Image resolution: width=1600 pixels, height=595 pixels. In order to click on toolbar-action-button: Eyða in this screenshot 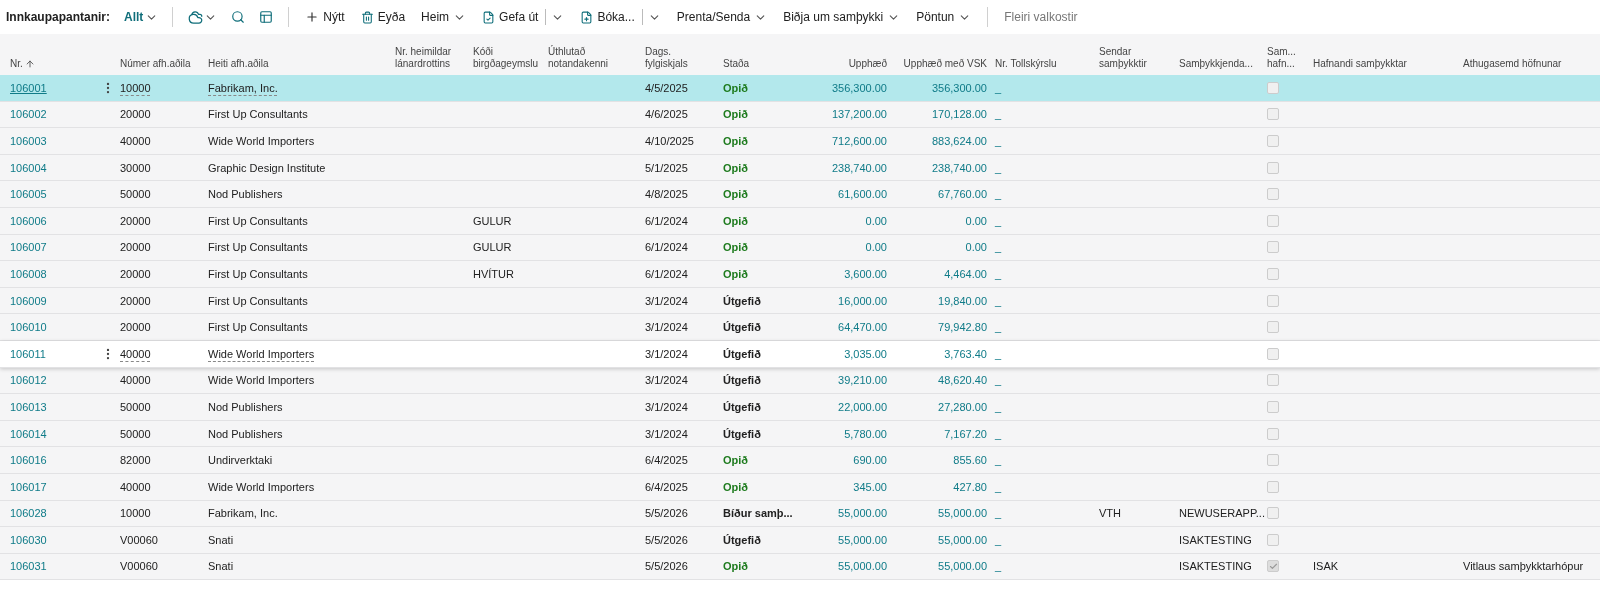, I will do `click(383, 17)`.